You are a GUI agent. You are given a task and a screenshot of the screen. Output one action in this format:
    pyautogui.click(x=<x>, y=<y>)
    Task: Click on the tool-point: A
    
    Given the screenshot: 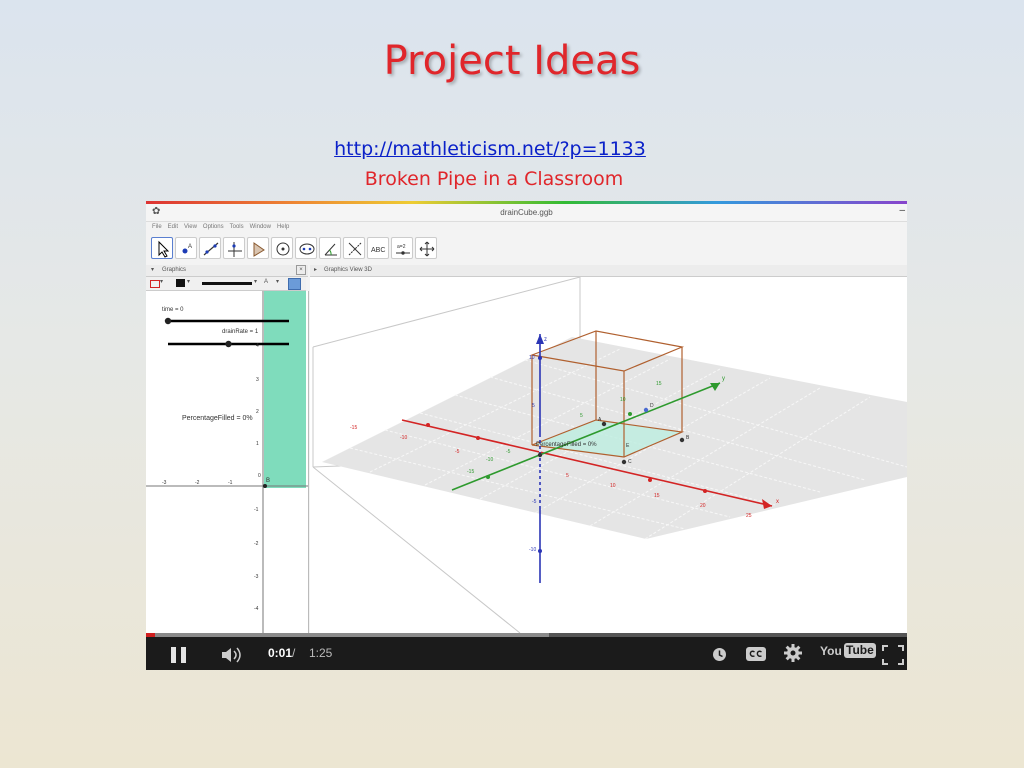 What is the action you would take?
    pyautogui.click(x=186, y=248)
    